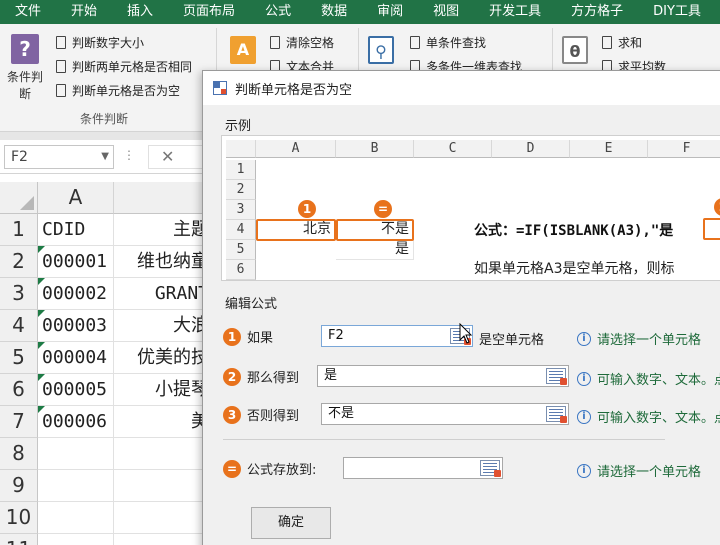 The image size is (720, 545). Describe the element at coordinates (76, 262) in the screenshot. I see `table-cell: 000001` at that location.